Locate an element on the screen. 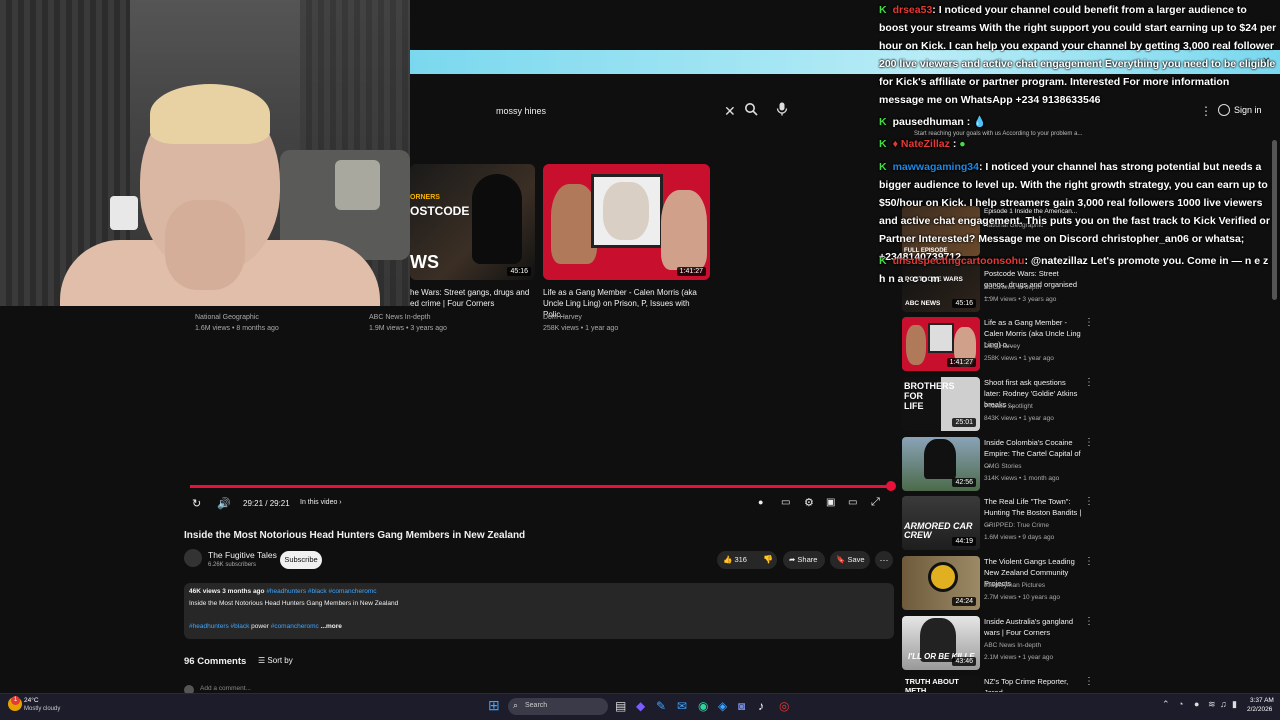 Image resolution: width=1280 pixels, height=720 pixels. tray-chevron-icon: ⌃ is located at coordinates (1166, 704).